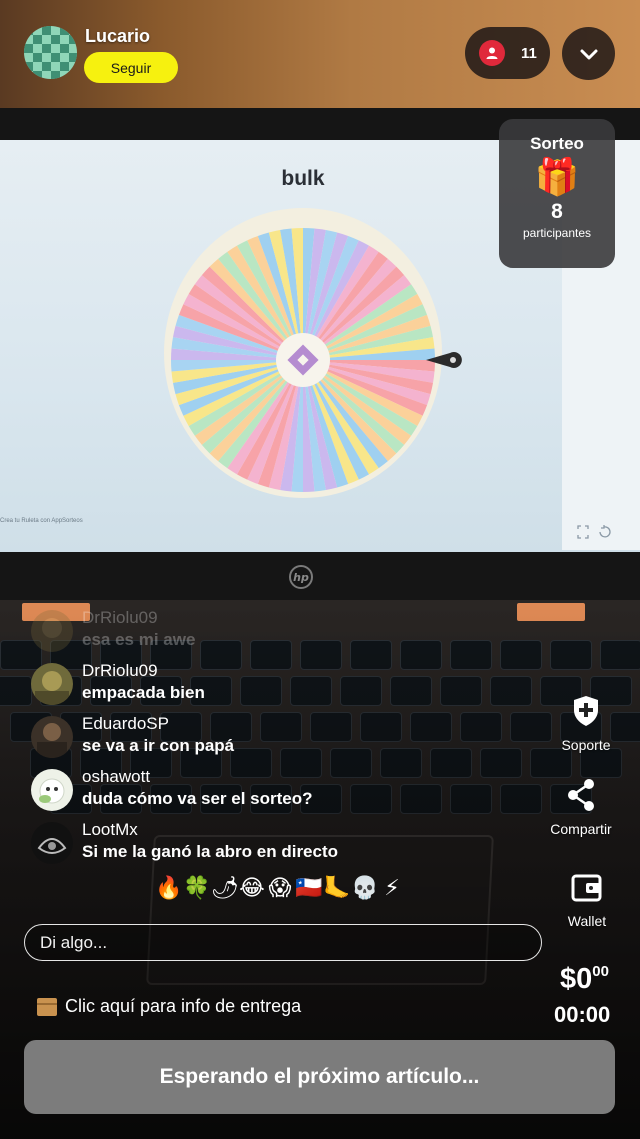 This screenshot has height=1139, width=640. I want to click on emoji-flag-chile: 🇨🇱, so click(308, 894).